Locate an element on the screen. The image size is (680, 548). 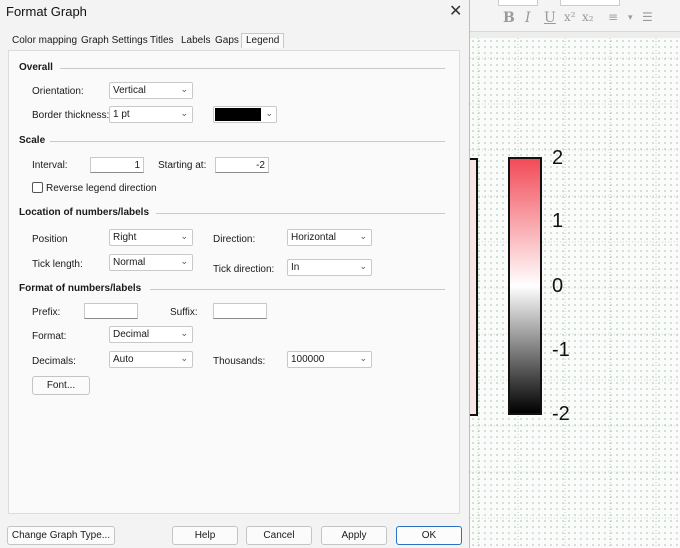
heatmap-plot-edge is located at coordinates (474, 287).